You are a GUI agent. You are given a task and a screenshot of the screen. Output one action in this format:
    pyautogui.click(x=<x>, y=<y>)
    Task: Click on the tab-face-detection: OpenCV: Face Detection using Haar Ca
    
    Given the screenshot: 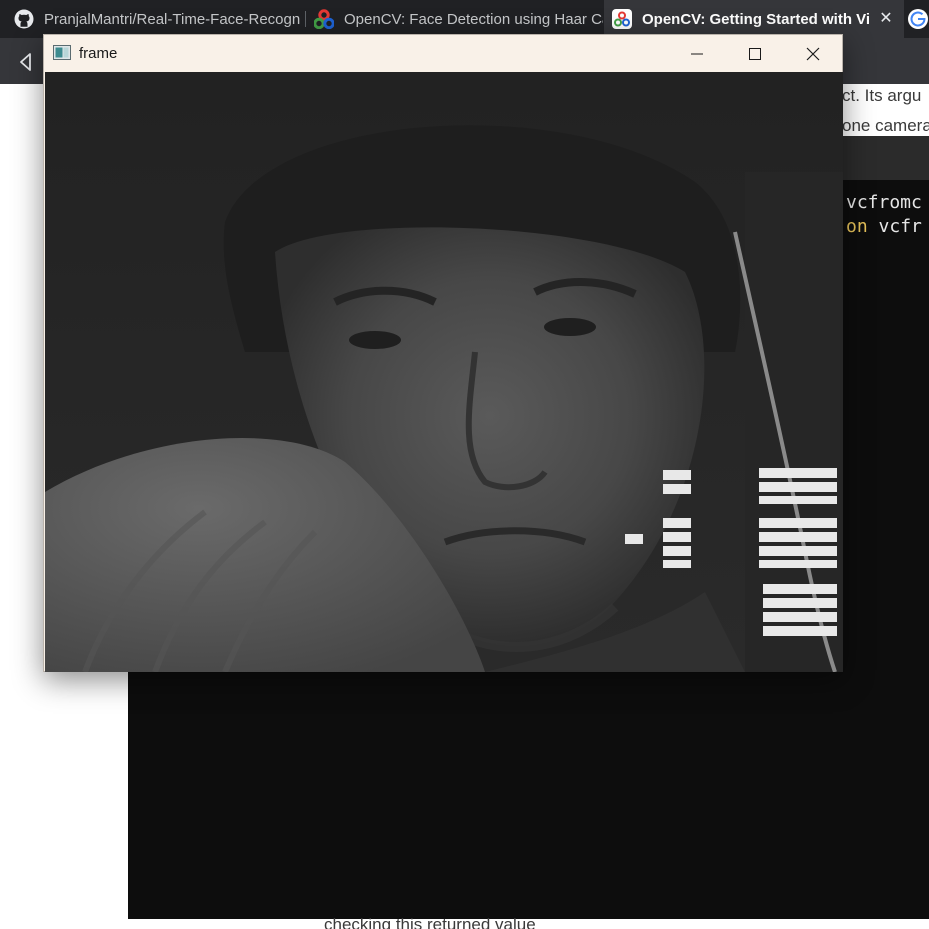 What is the action you would take?
    pyautogui.click(x=455, y=19)
    